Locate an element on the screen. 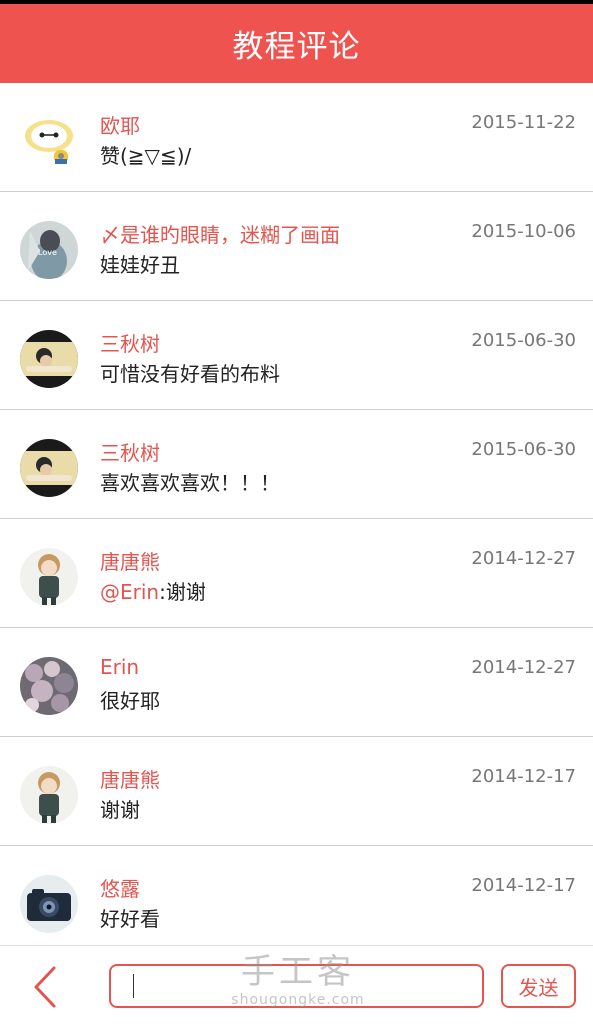 This screenshot has width=593, height=1025. comment-input-bar: 发送 is located at coordinates (296, 985).